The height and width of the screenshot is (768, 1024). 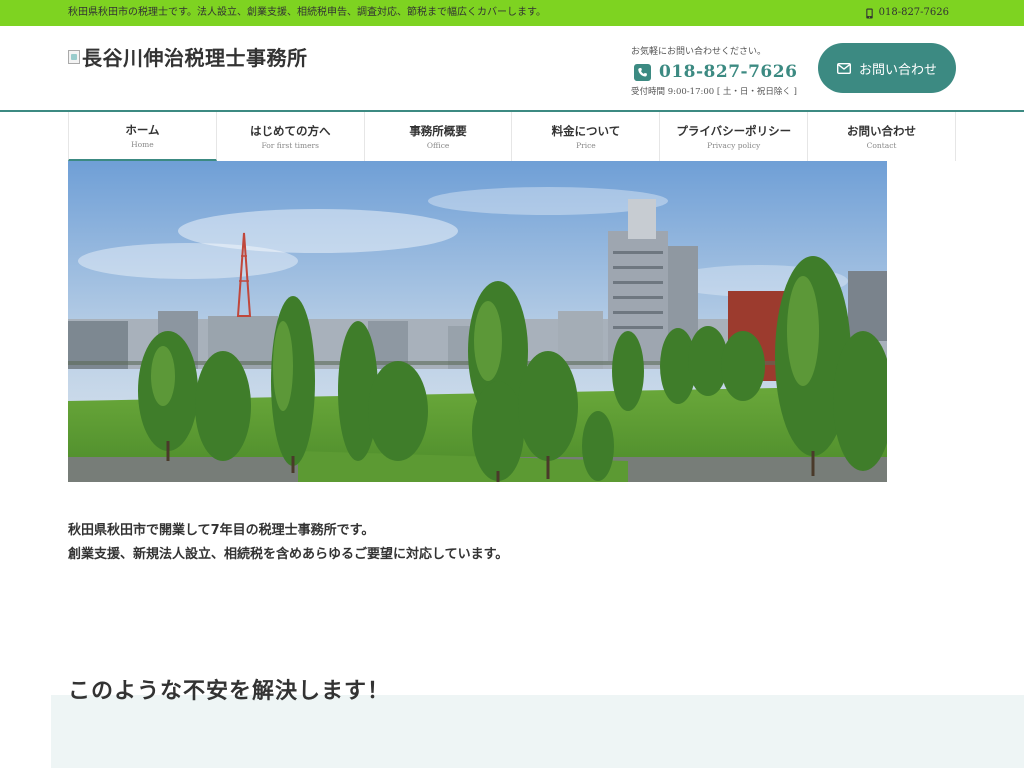 What do you see at coordinates (913, 12) in the screenshot?
I see `topbar-phone-number: 018-827-7626` at bounding box center [913, 12].